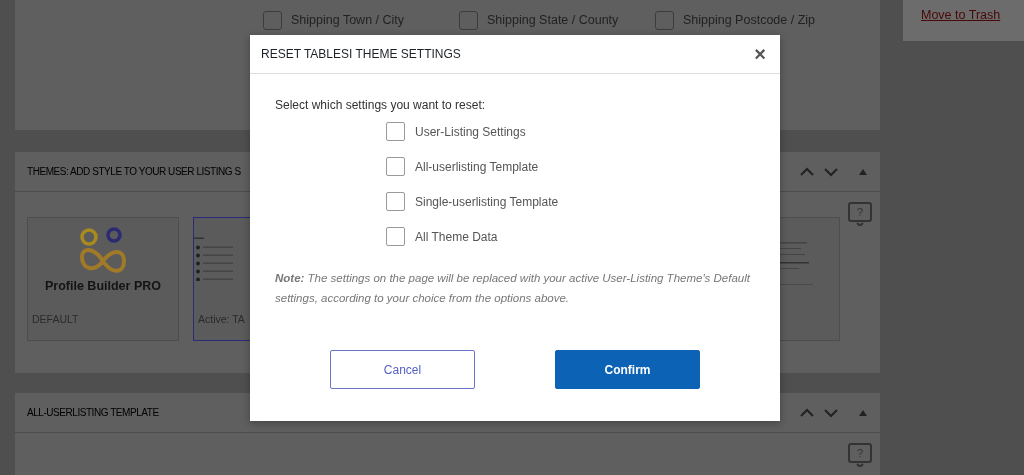  What do you see at coordinates (477, 167) in the screenshot?
I see `option-label: All-userlisting Template` at bounding box center [477, 167].